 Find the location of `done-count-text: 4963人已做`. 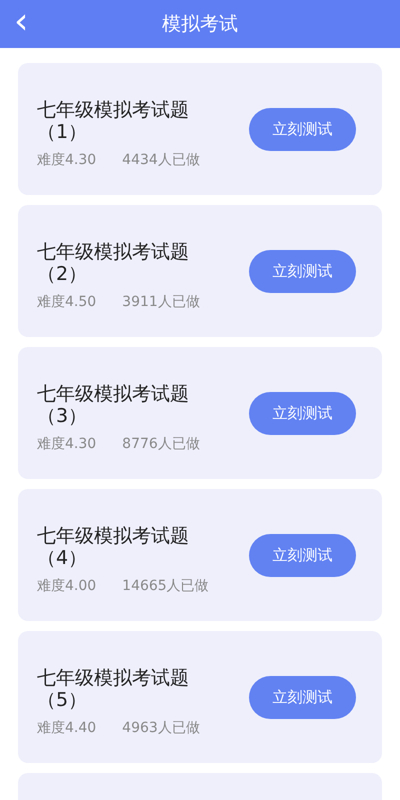

done-count-text: 4963人已做 is located at coordinates (161, 728).